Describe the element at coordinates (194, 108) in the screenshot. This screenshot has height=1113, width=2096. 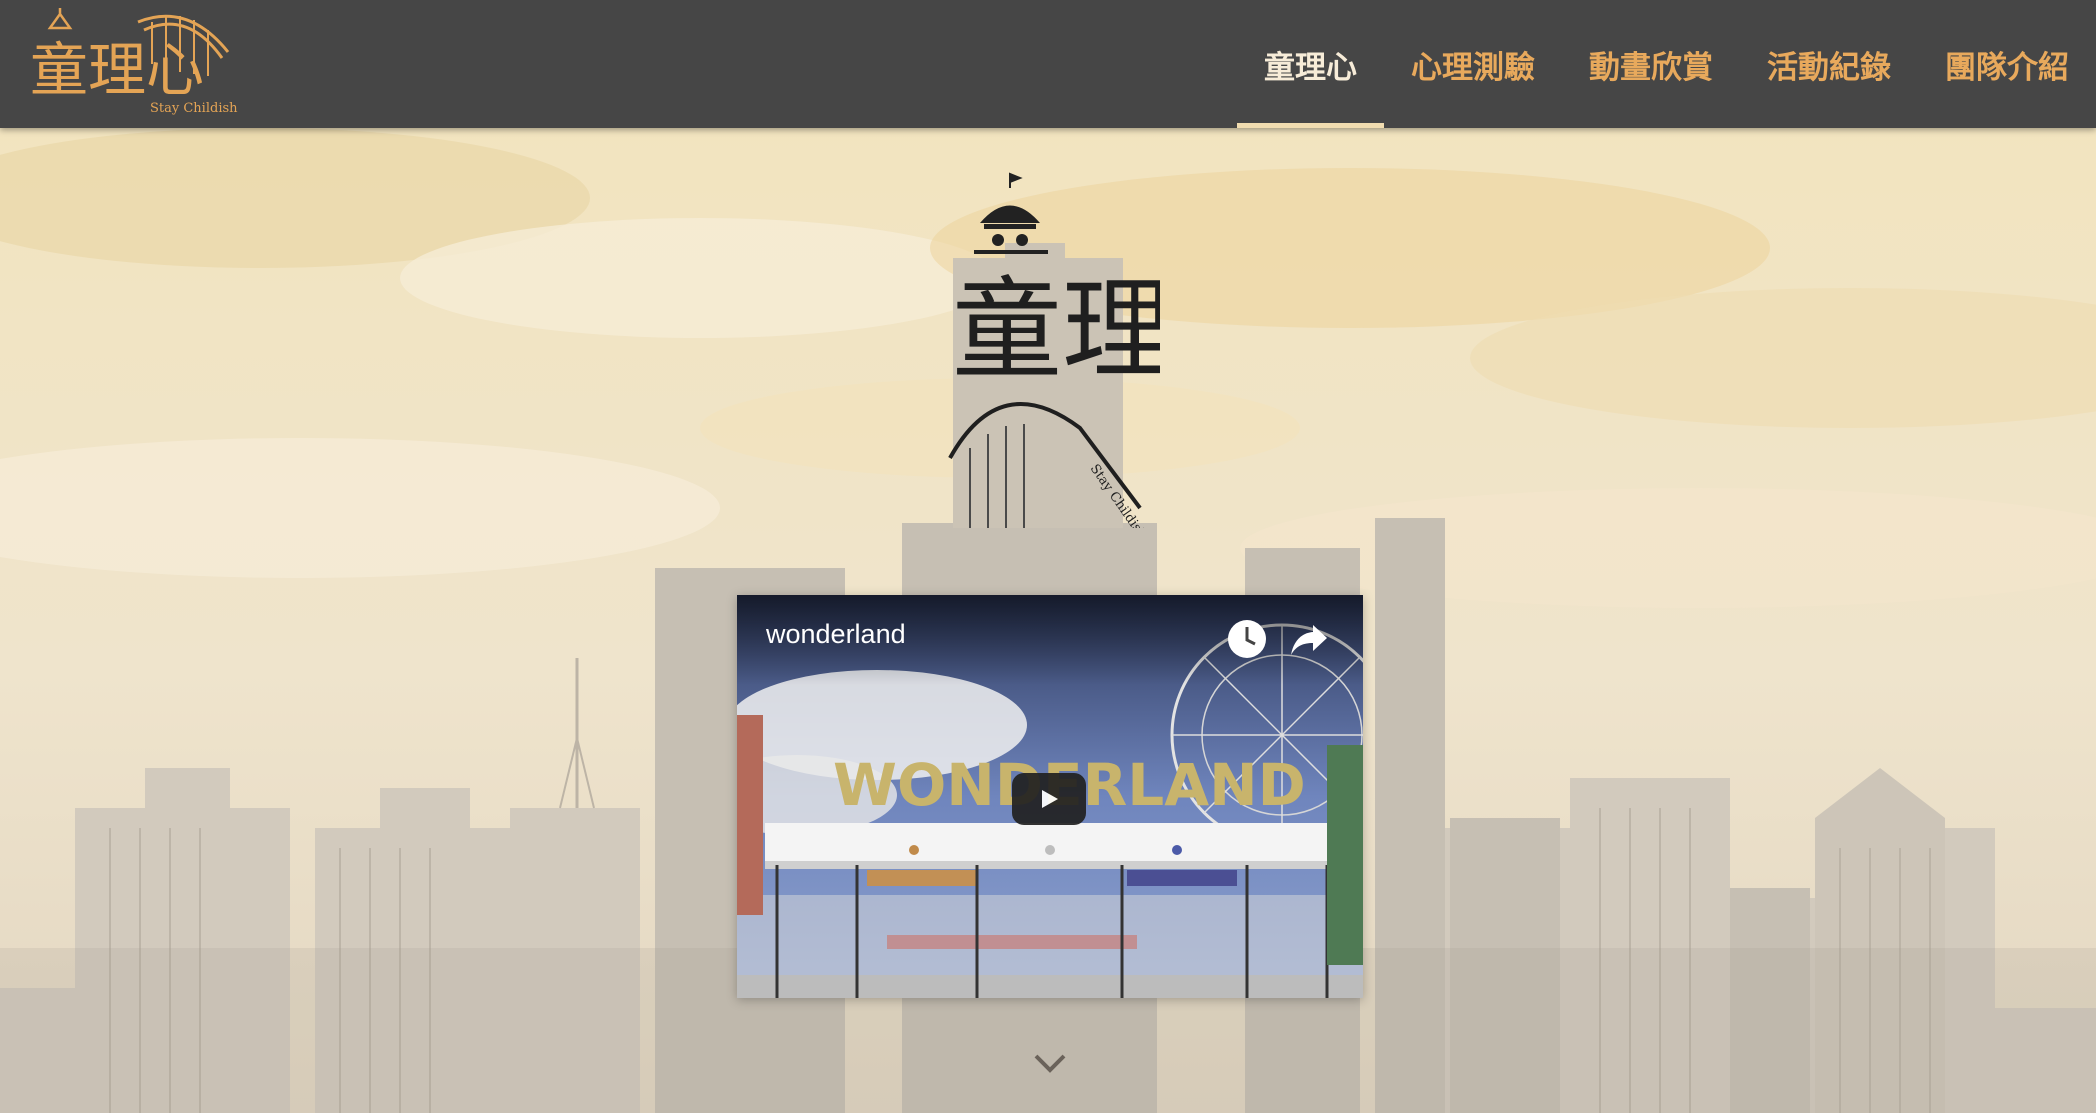
I see `logo-tagline: Stay Childish` at that location.